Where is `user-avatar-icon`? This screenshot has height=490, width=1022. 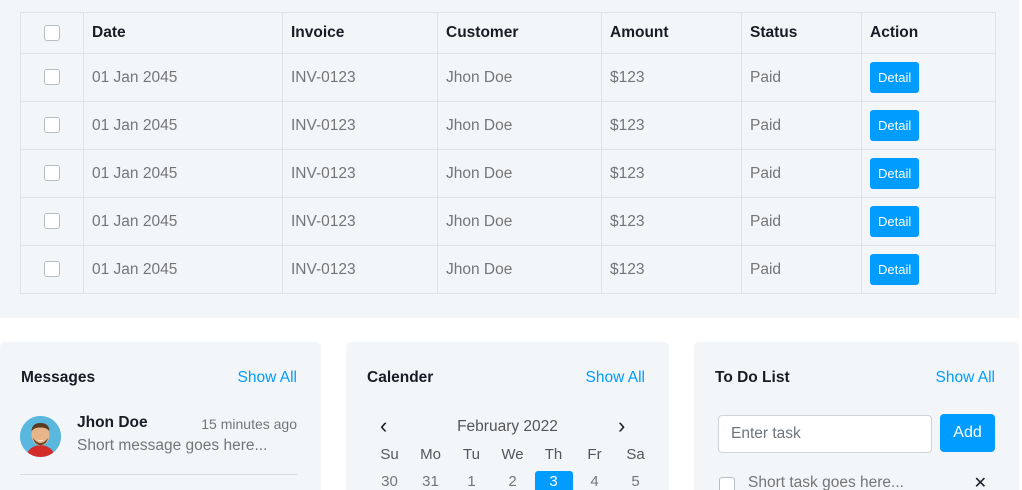 user-avatar-icon is located at coordinates (40, 436).